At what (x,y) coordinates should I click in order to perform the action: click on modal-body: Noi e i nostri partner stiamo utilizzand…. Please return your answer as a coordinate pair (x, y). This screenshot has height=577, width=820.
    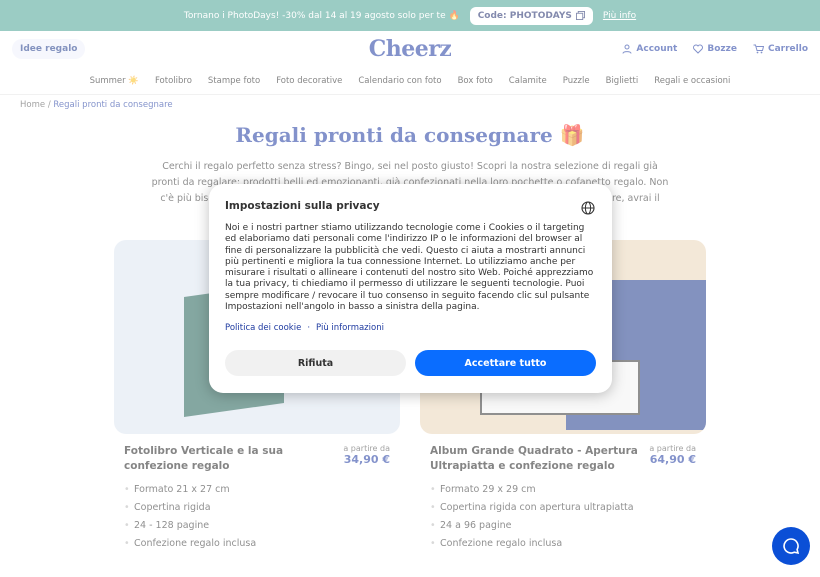
    Looking at the image, I should click on (409, 268).